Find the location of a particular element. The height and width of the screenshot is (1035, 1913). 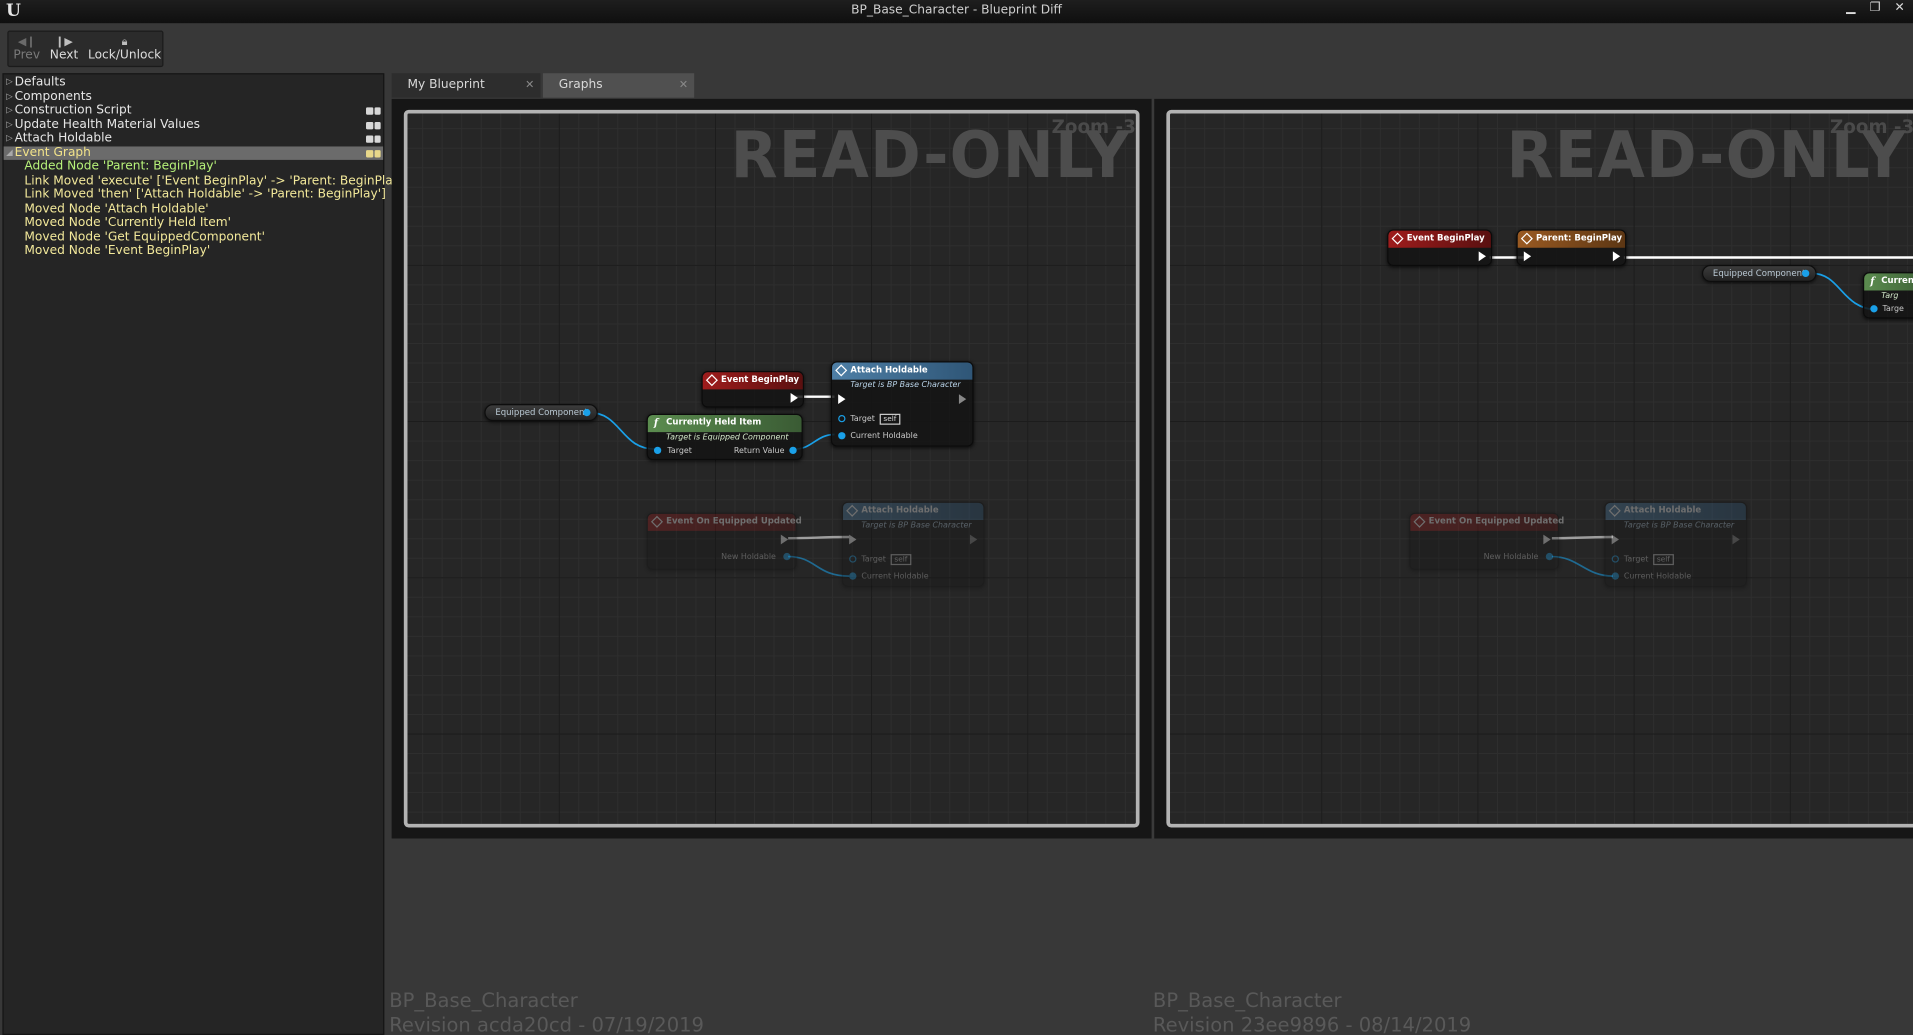

current-holdable-label: Current Holdable is located at coordinates (895, 576).